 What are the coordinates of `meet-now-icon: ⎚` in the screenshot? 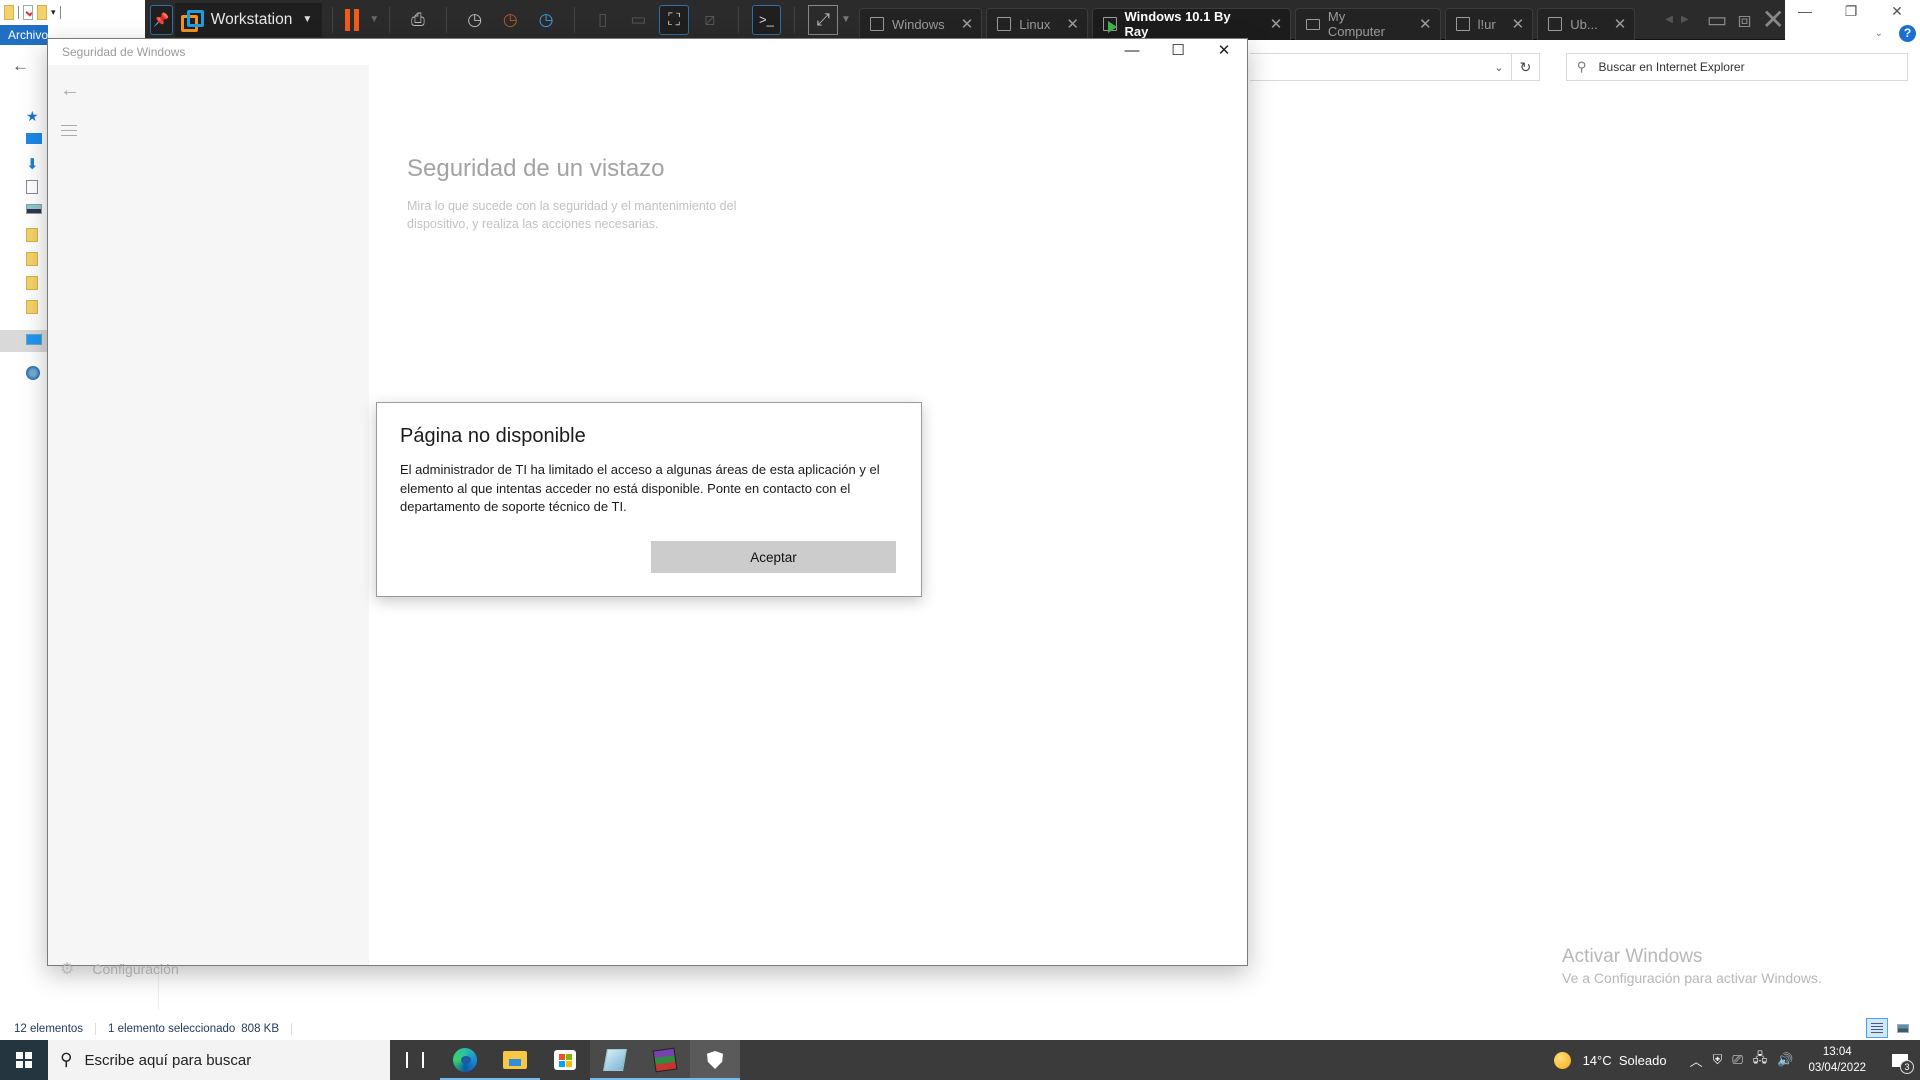 It's located at (1737, 1060).